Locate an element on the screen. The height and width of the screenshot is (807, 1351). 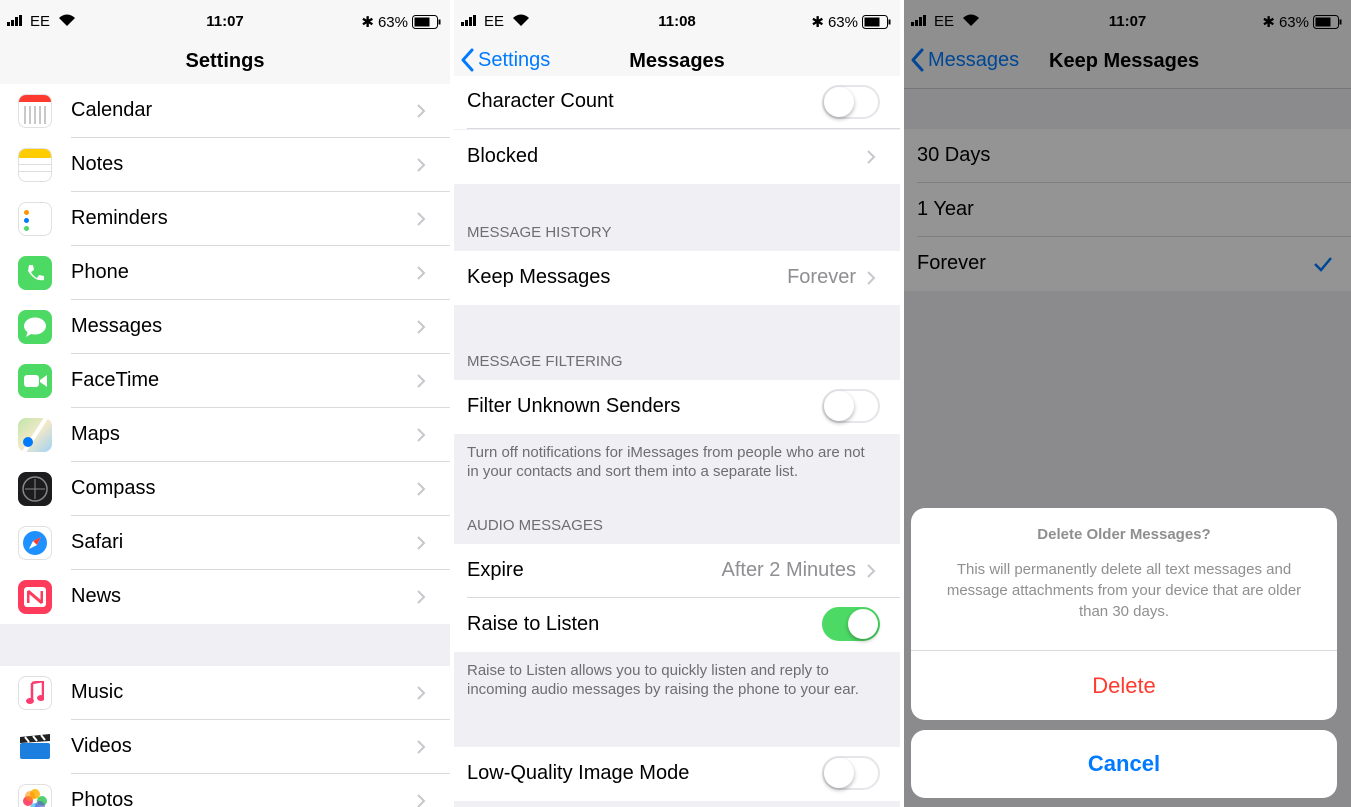
low-quality-label: Low-Quality Image Mode is located at coordinates (578, 773).